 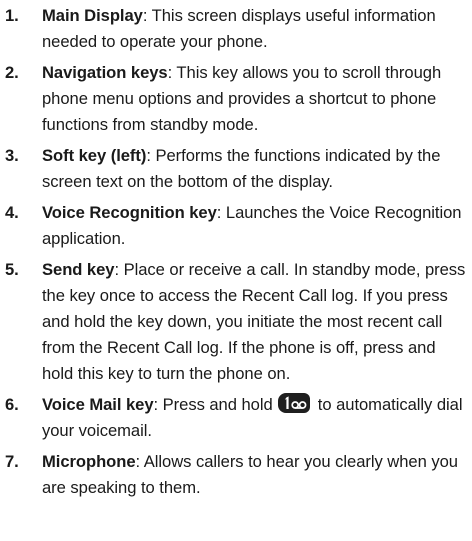 What do you see at coordinates (12, 155) in the screenshot?
I see `item-number: 3.` at bounding box center [12, 155].